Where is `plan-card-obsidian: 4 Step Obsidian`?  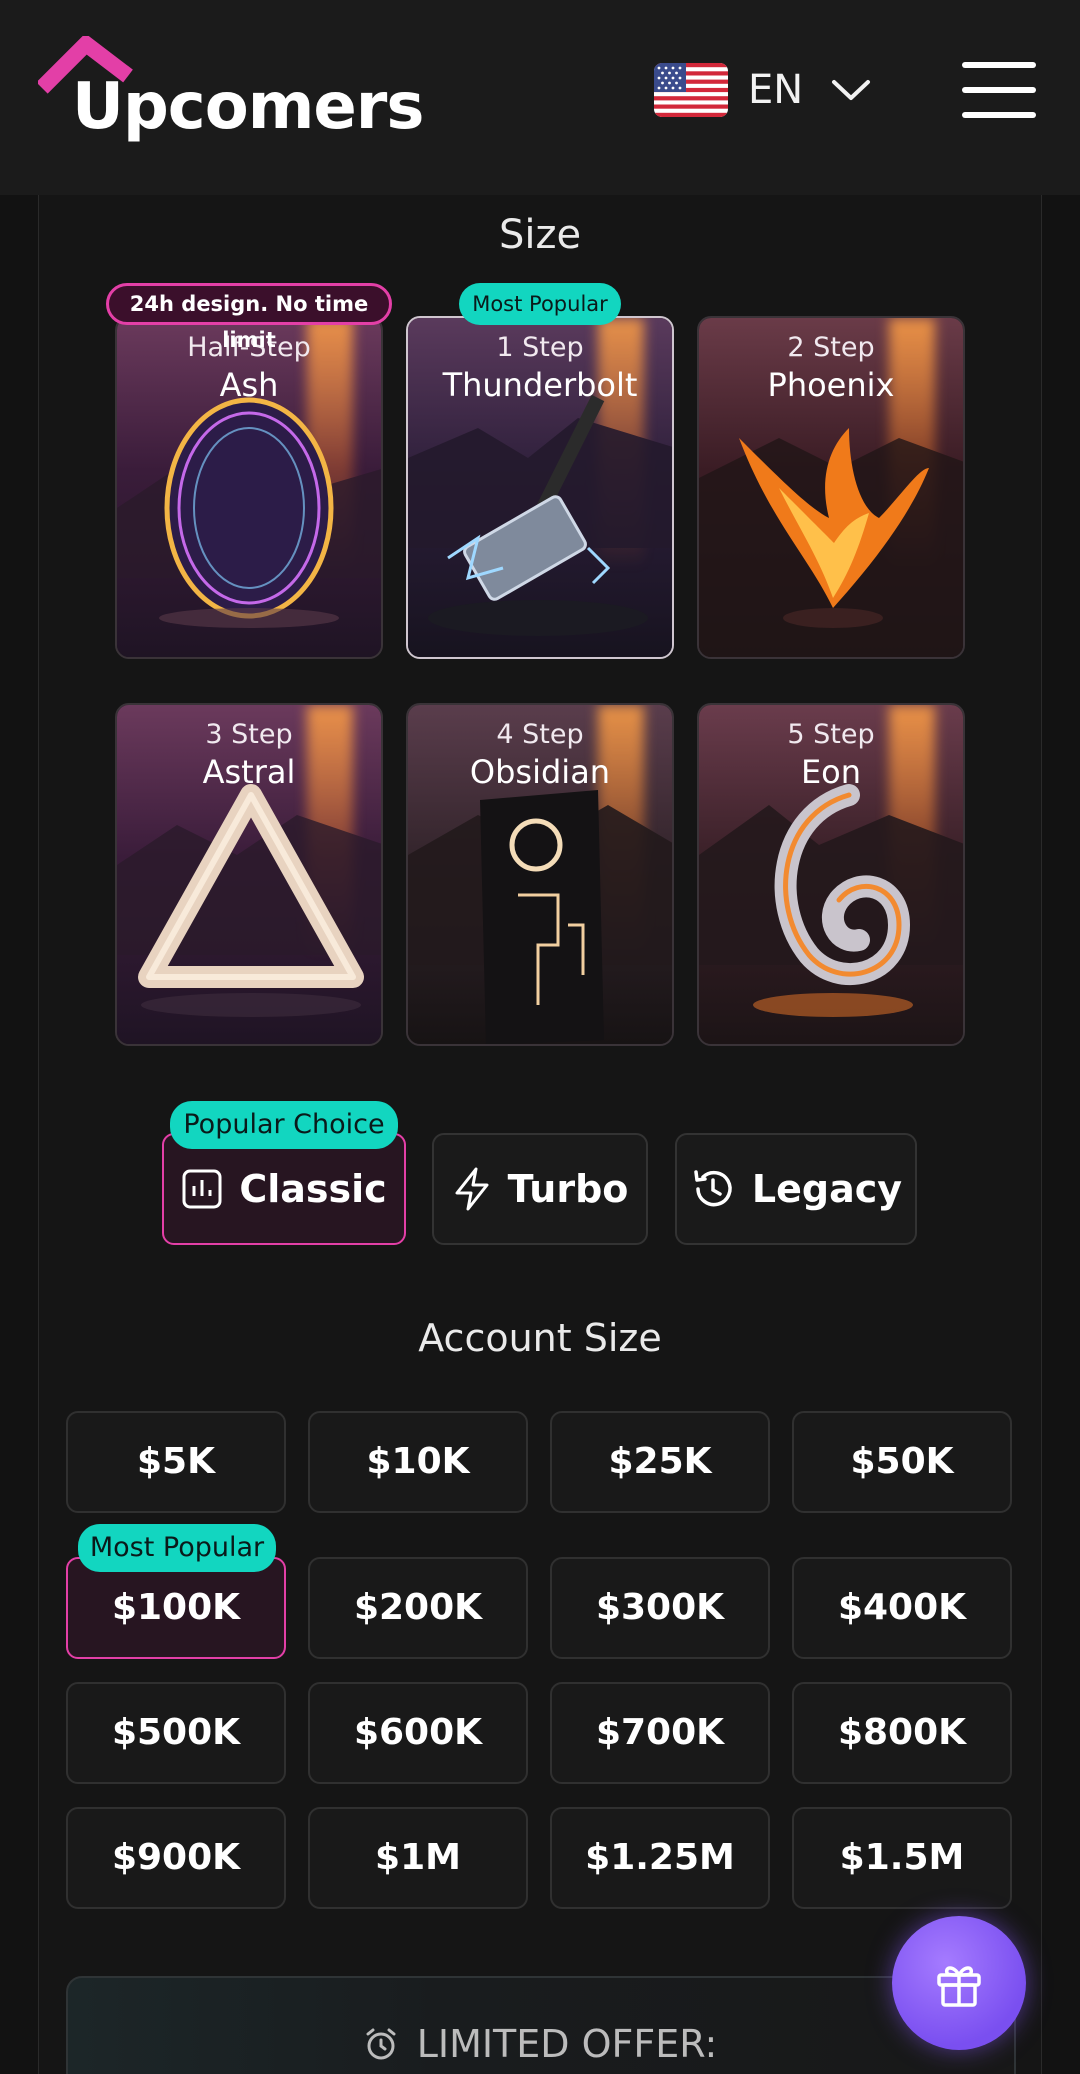 plan-card-obsidian: 4 Step Obsidian is located at coordinates (540, 874).